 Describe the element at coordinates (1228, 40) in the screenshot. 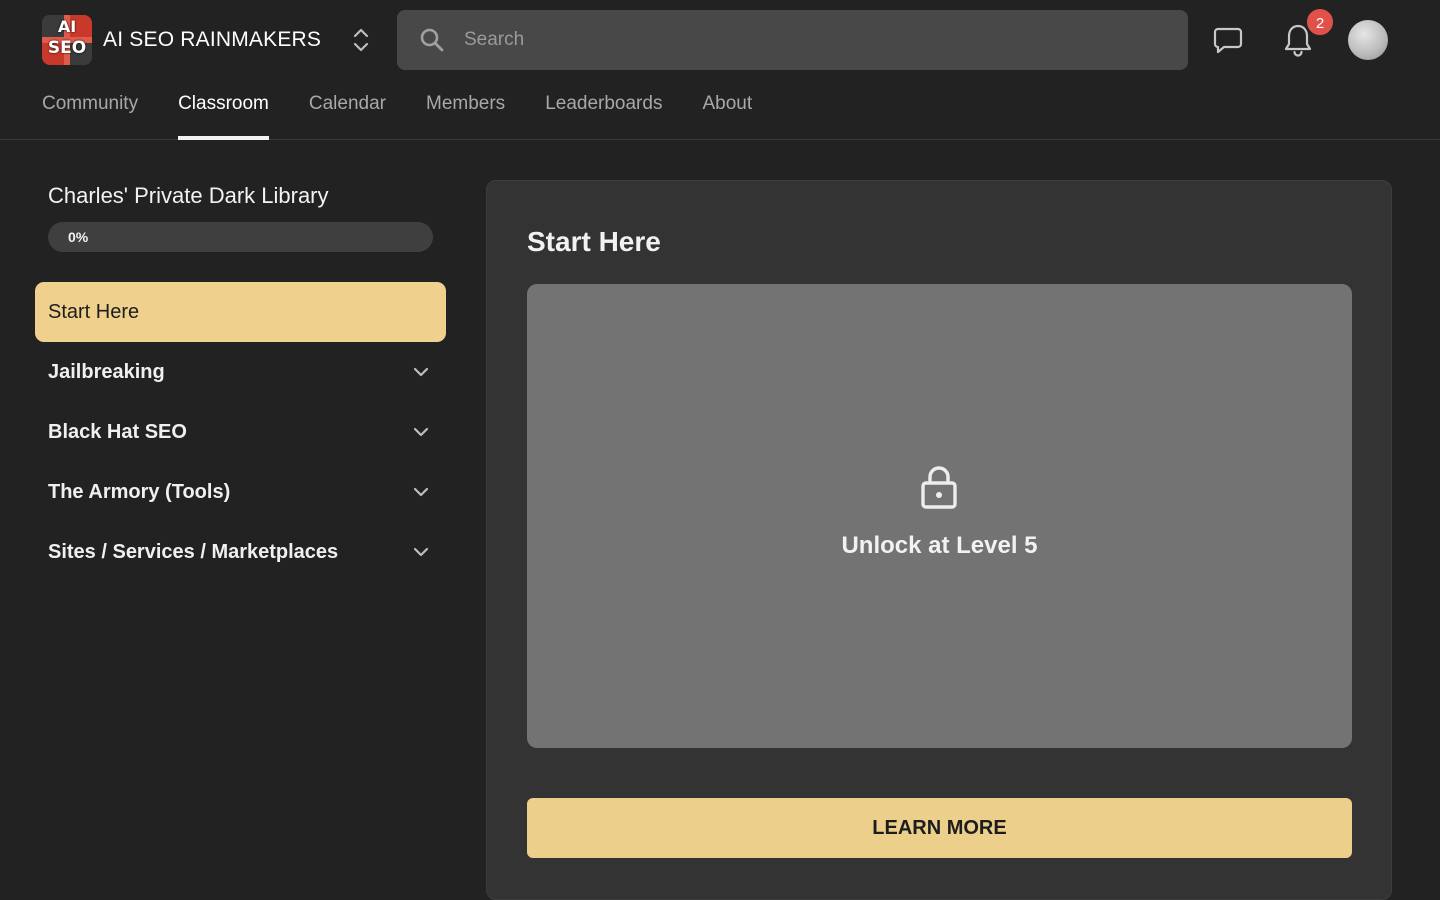

I see `chat-icon` at that location.